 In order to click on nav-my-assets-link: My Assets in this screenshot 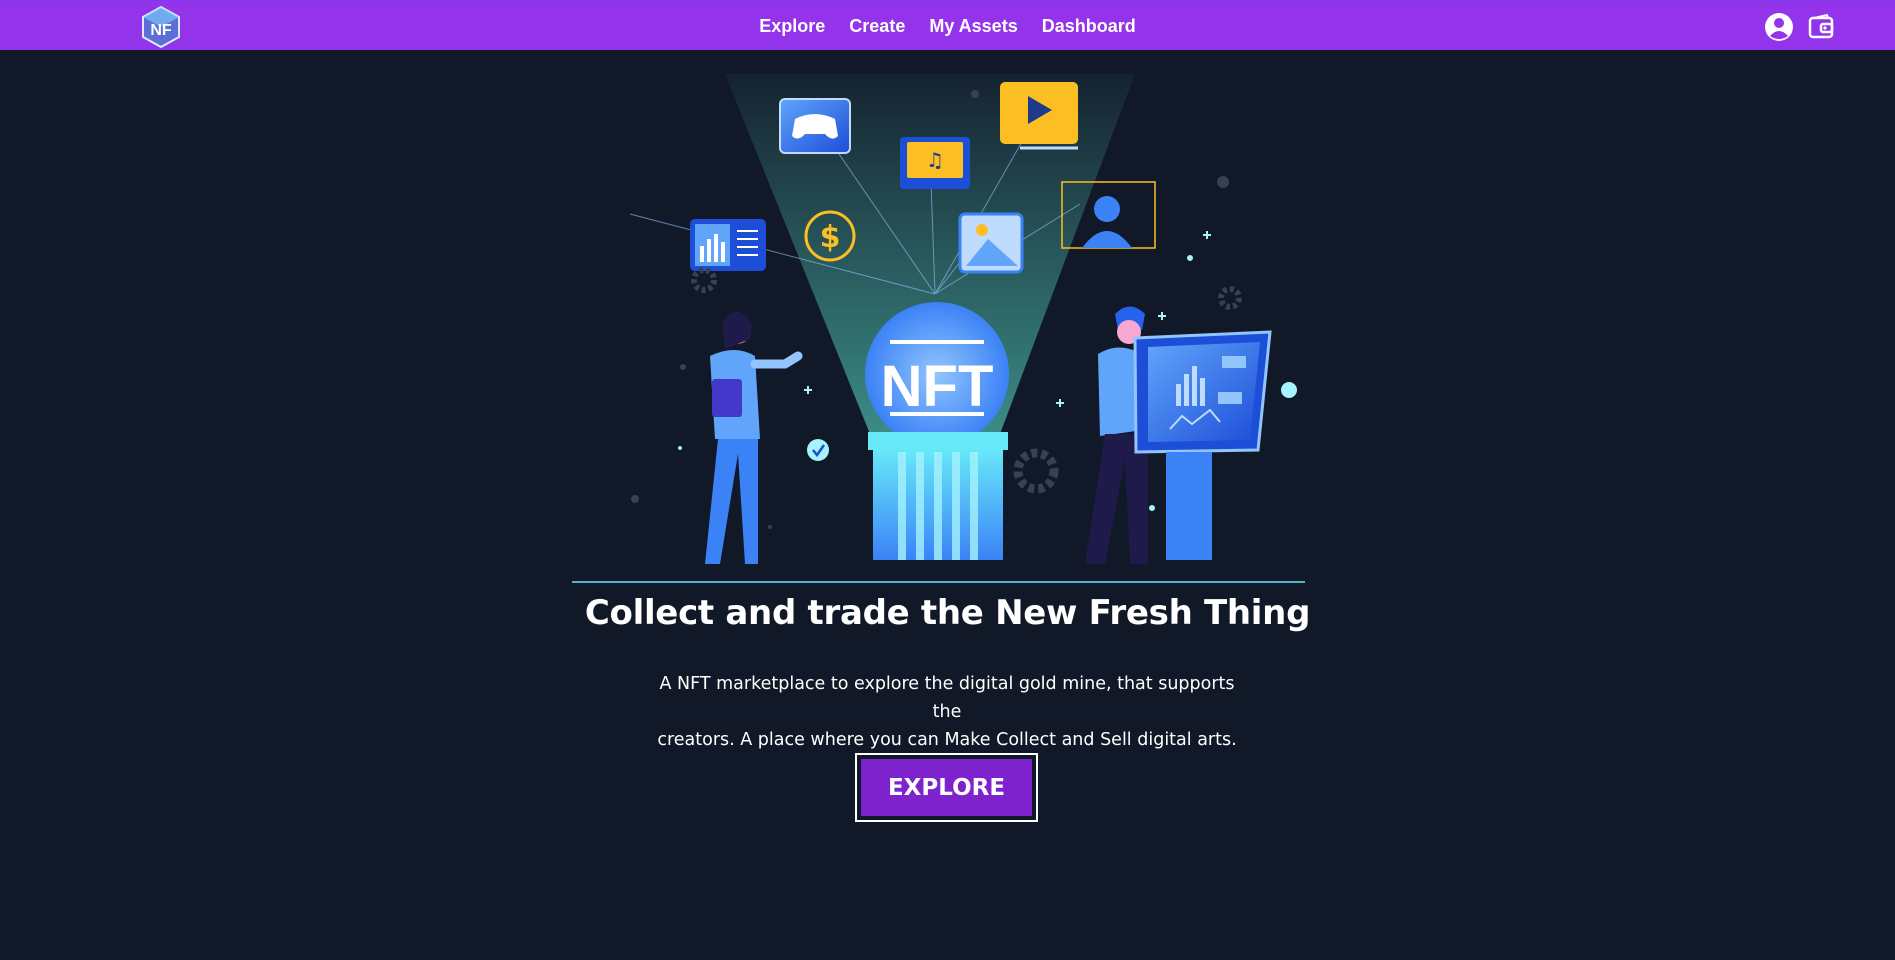, I will do `click(973, 26)`.